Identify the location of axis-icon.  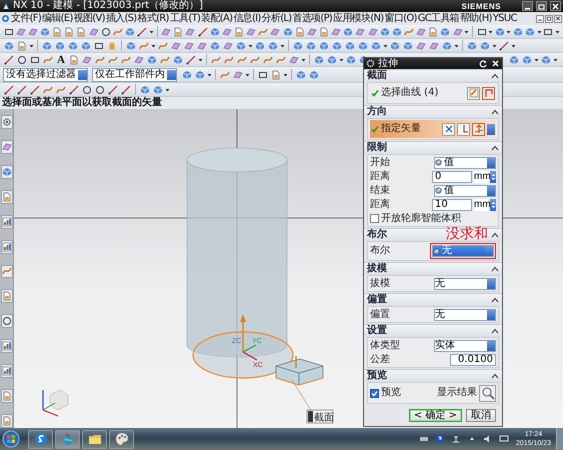
(463, 129).